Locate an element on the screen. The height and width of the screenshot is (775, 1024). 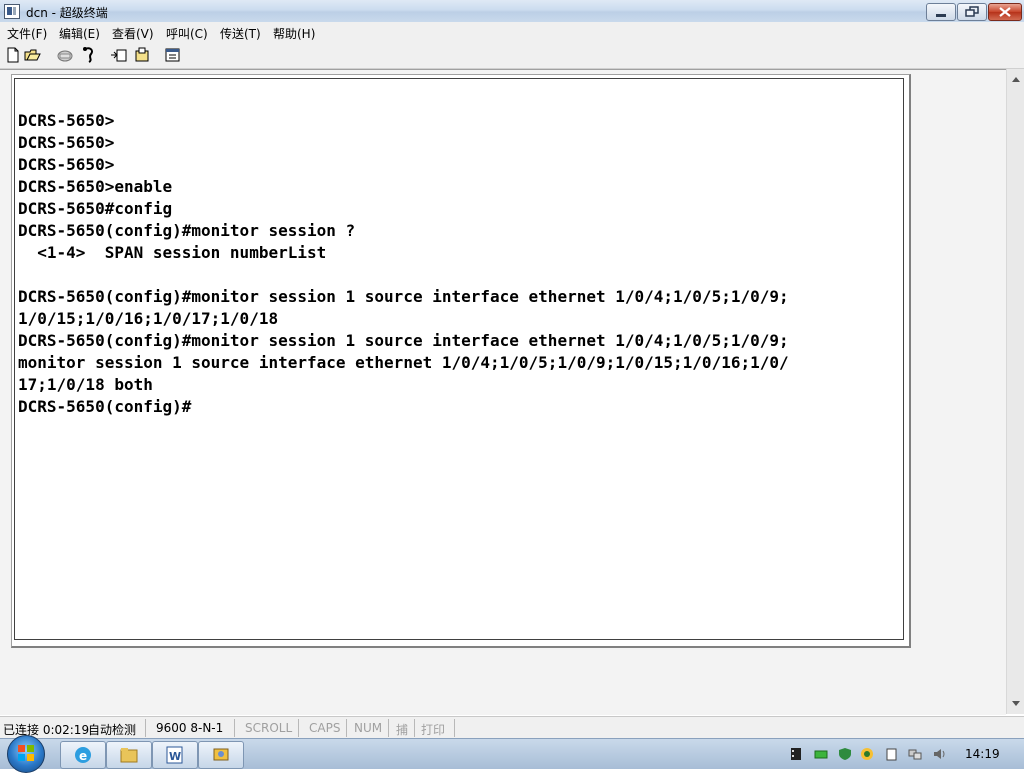
new-icon is located at coordinates (13, 55).